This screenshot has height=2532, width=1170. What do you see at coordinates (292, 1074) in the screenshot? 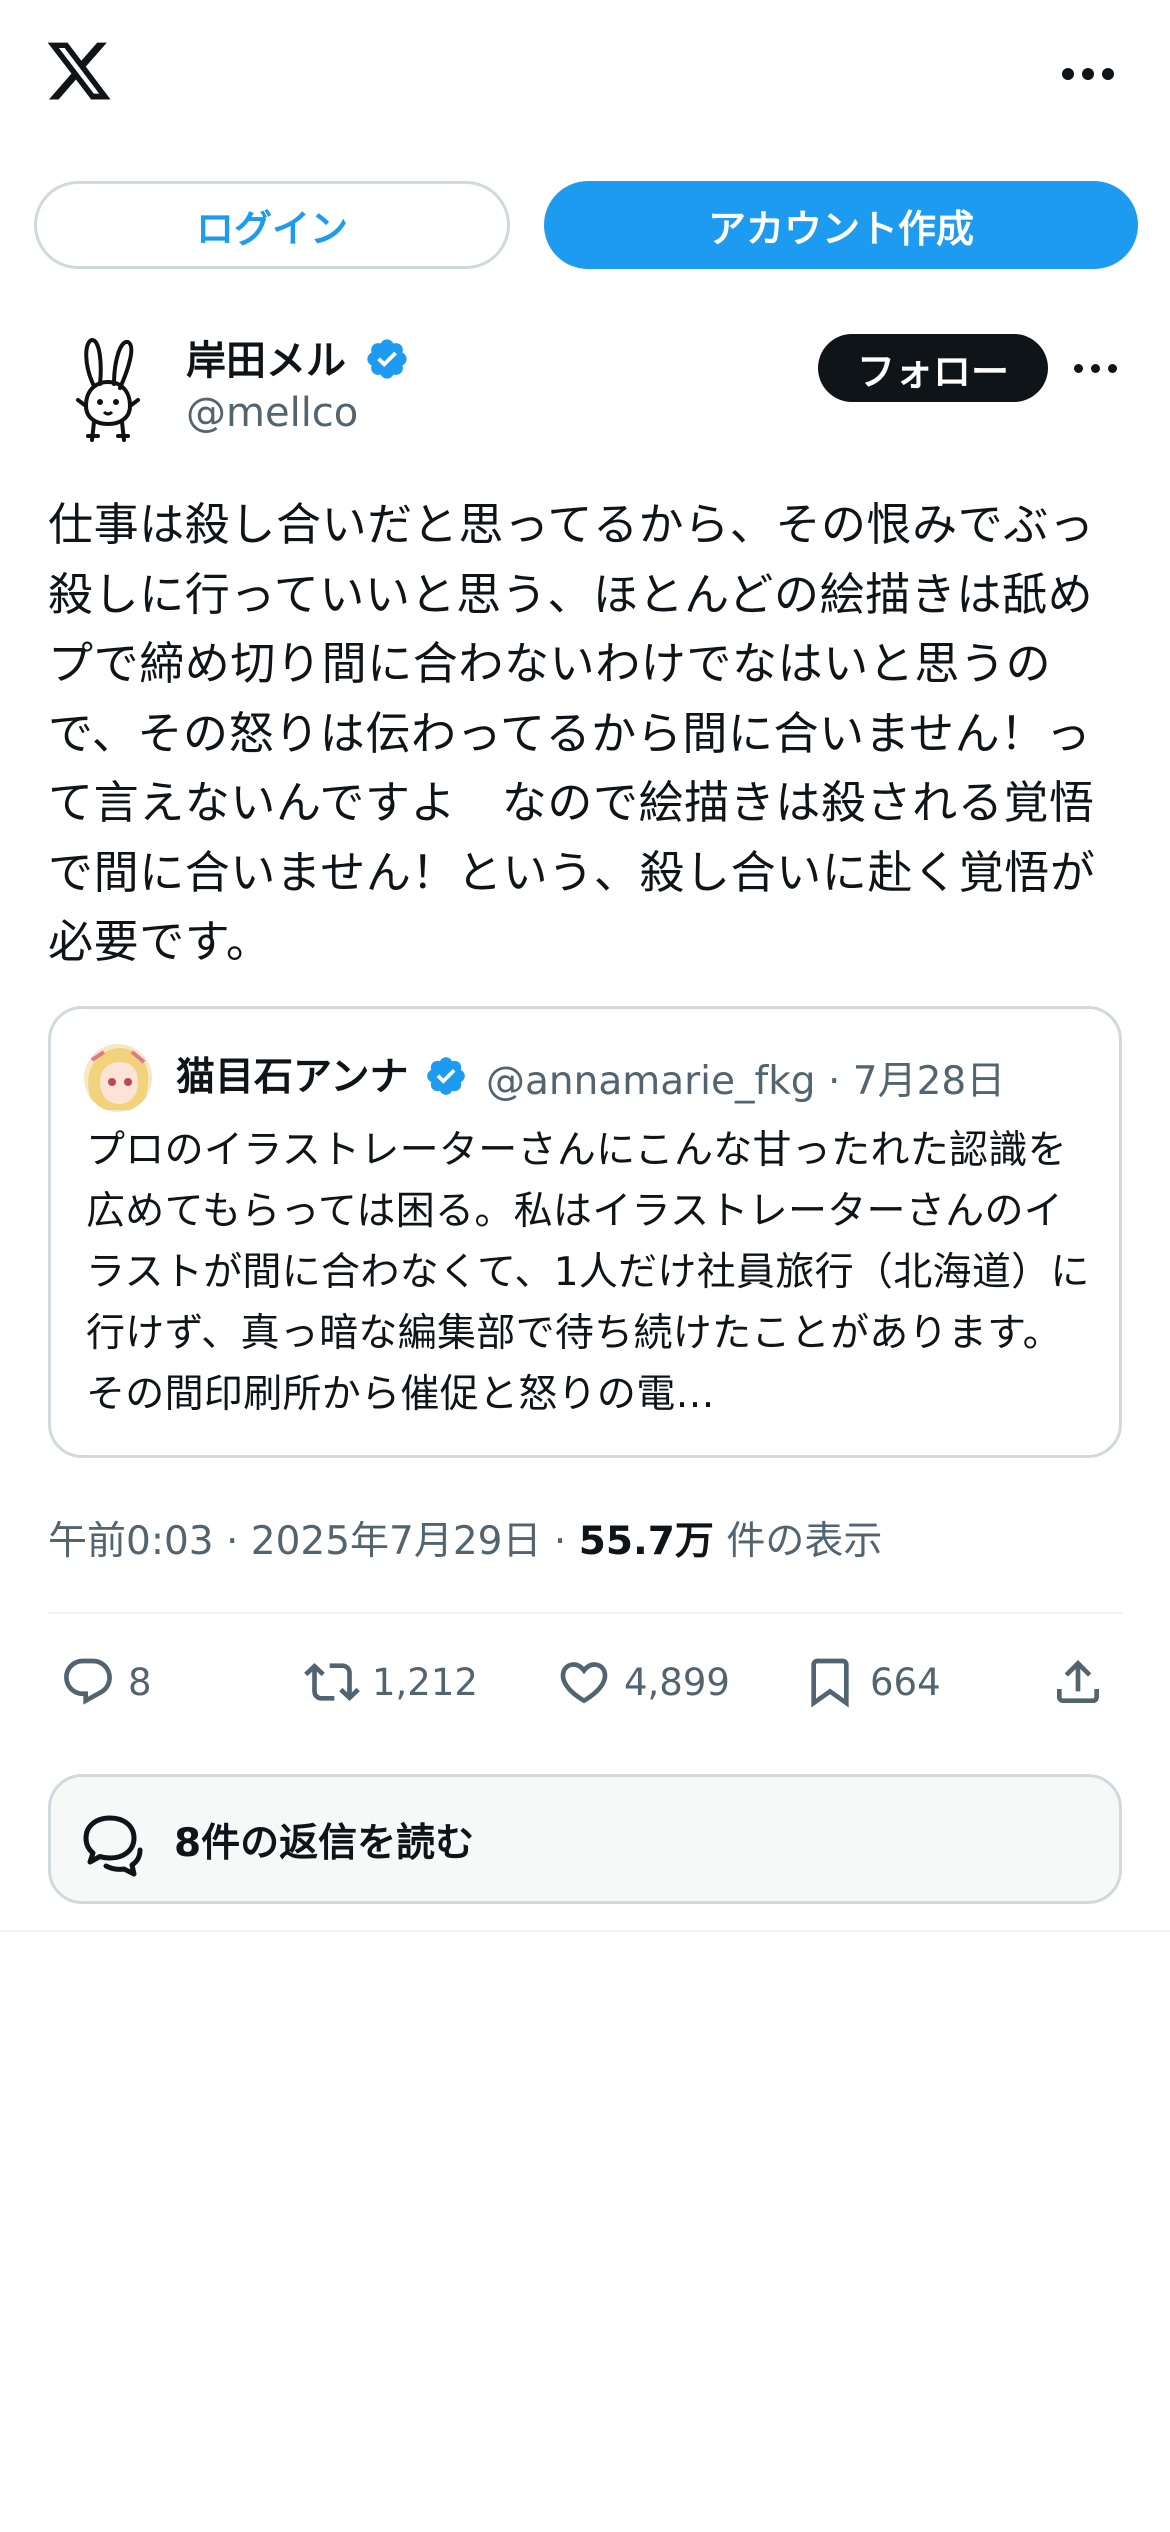
I see `quoted-author-name: 猫目石アンナ` at bounding box center [292, 1074].